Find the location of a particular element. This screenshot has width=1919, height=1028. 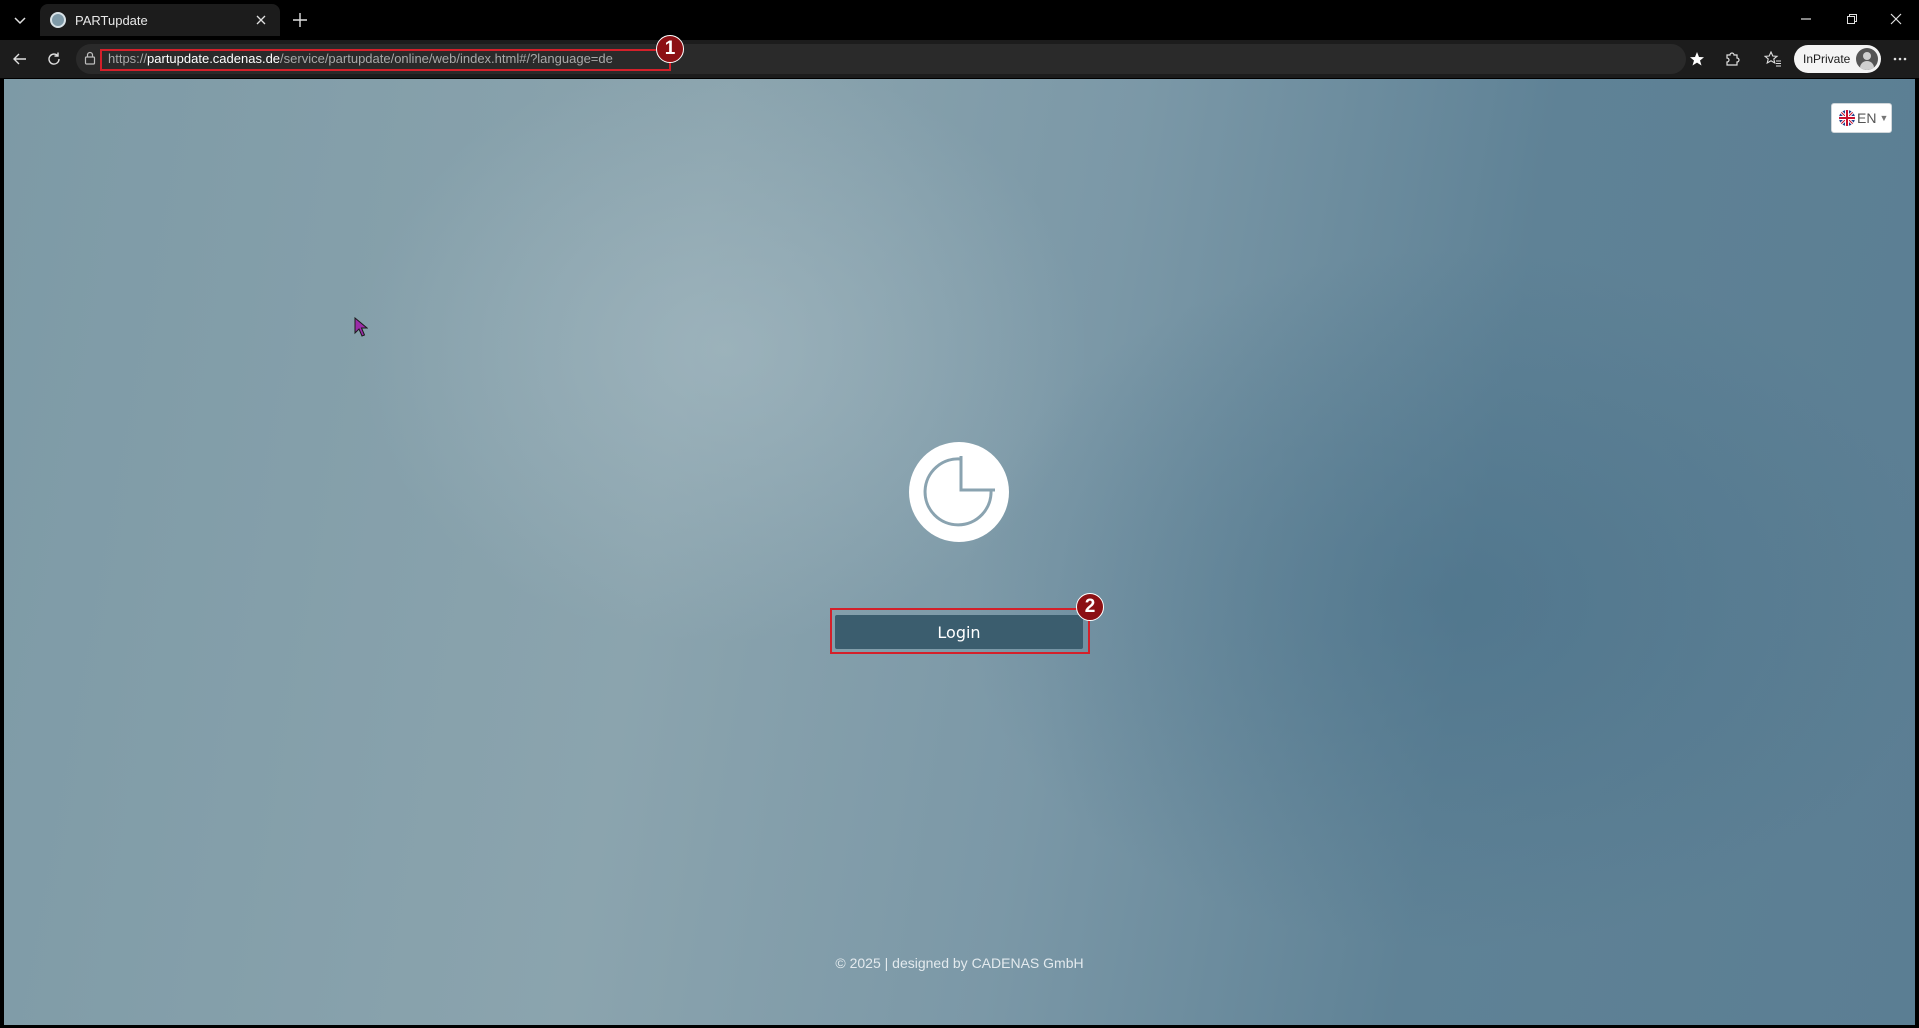

minimize-icon is located at coordinates (1806, 19).